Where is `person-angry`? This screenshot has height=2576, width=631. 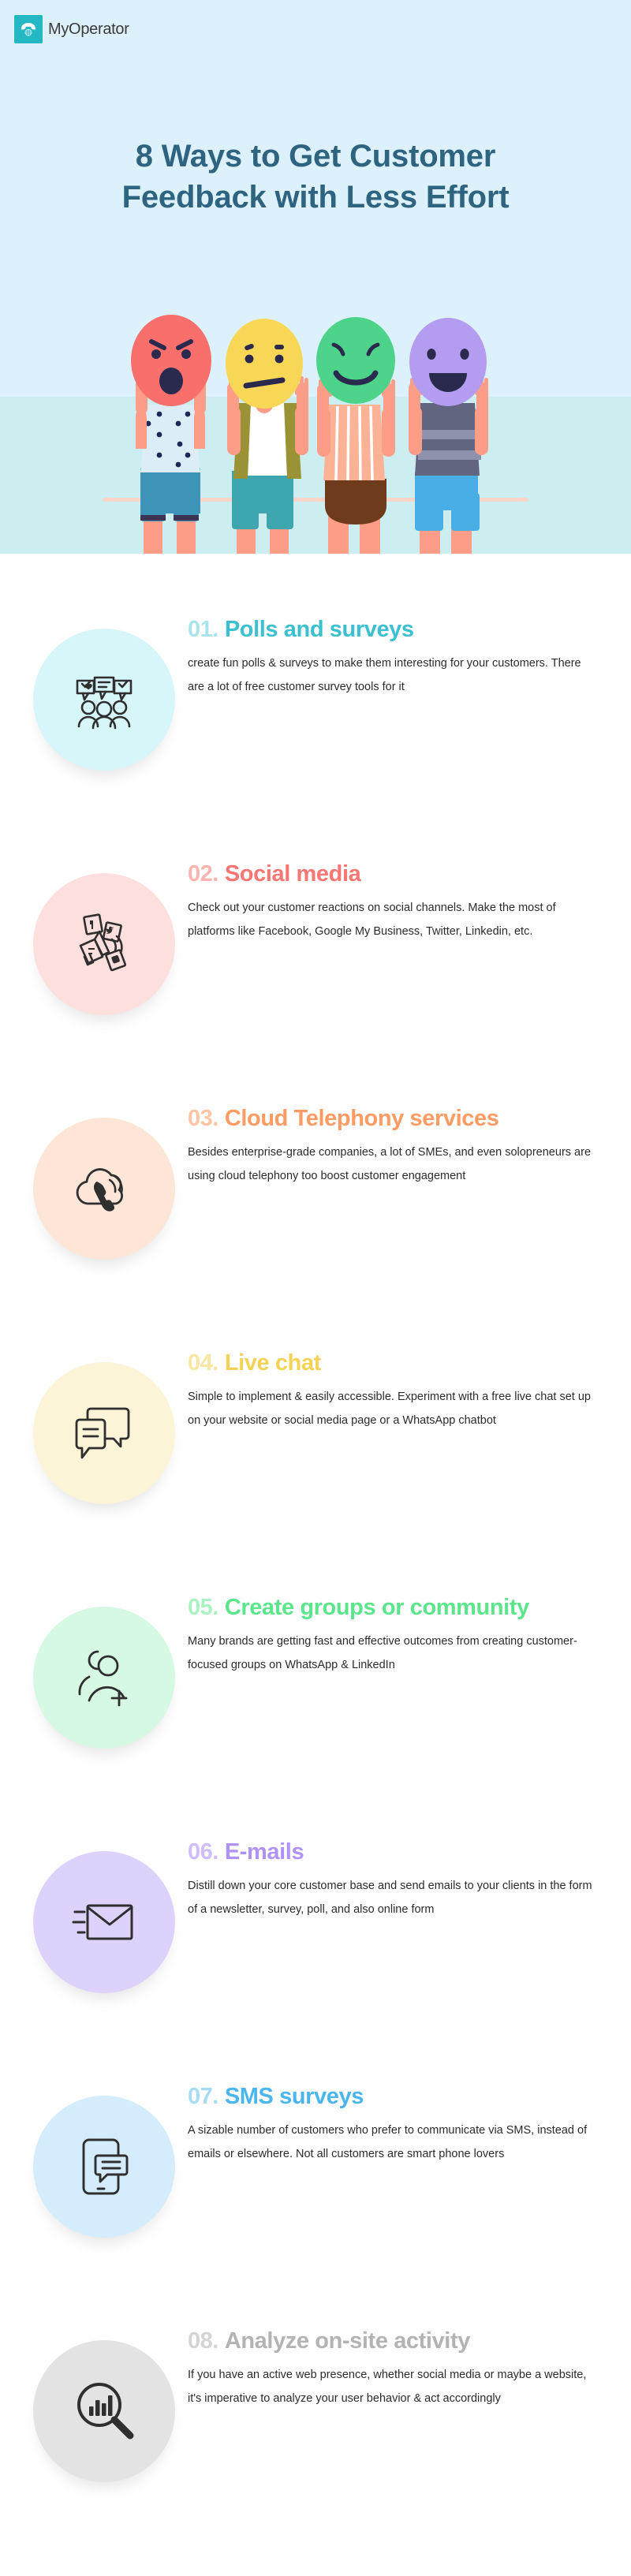 person-angry is located at coordinates (171, 434).